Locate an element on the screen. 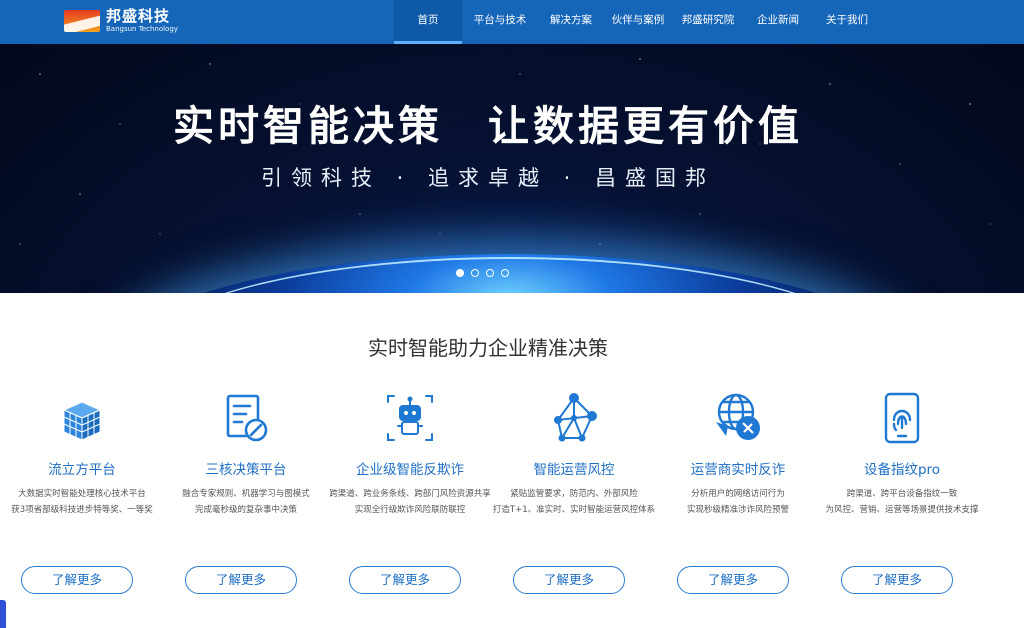 The image size is (1024, 628). globe-phone-icon is located at coordinates (738, 416).